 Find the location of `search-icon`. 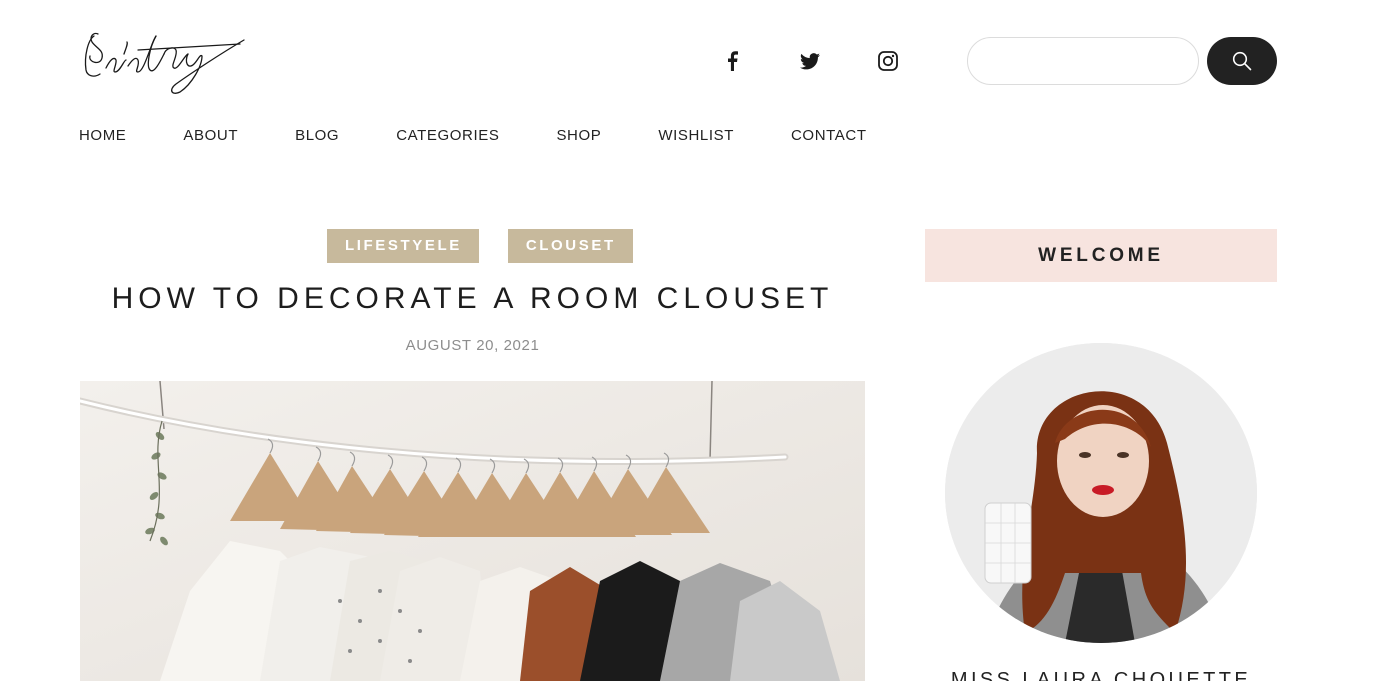

search-icon is located at coordinates (1242, 61).